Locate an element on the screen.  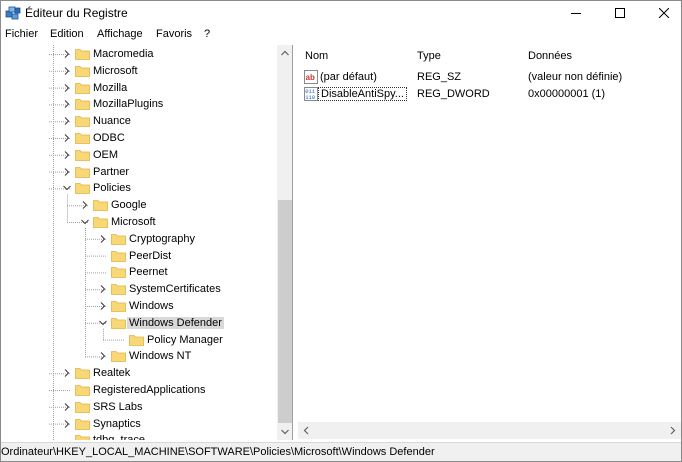
svg-text: 110 is located at coordinates (310, 97).